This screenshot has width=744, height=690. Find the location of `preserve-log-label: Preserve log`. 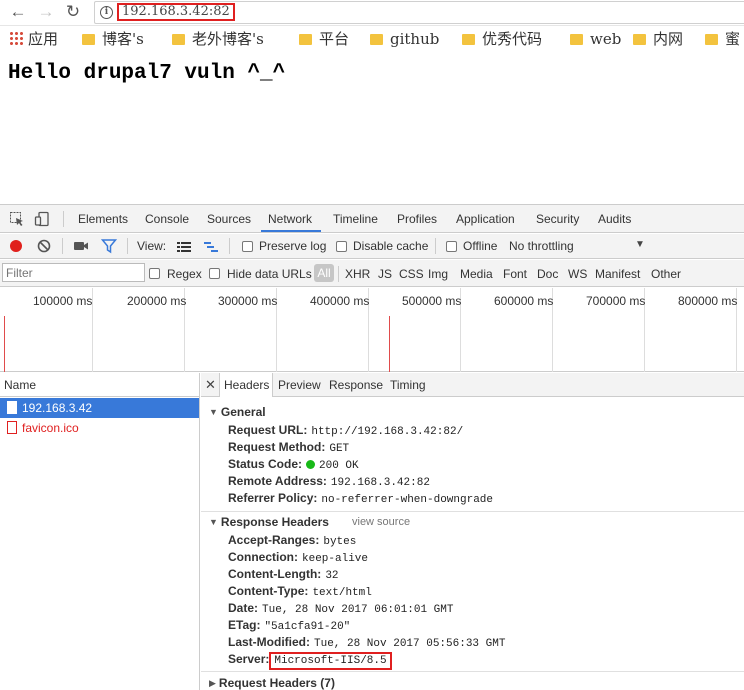

preserve-log-label: Preserve log is located at coordinates (293, 246).